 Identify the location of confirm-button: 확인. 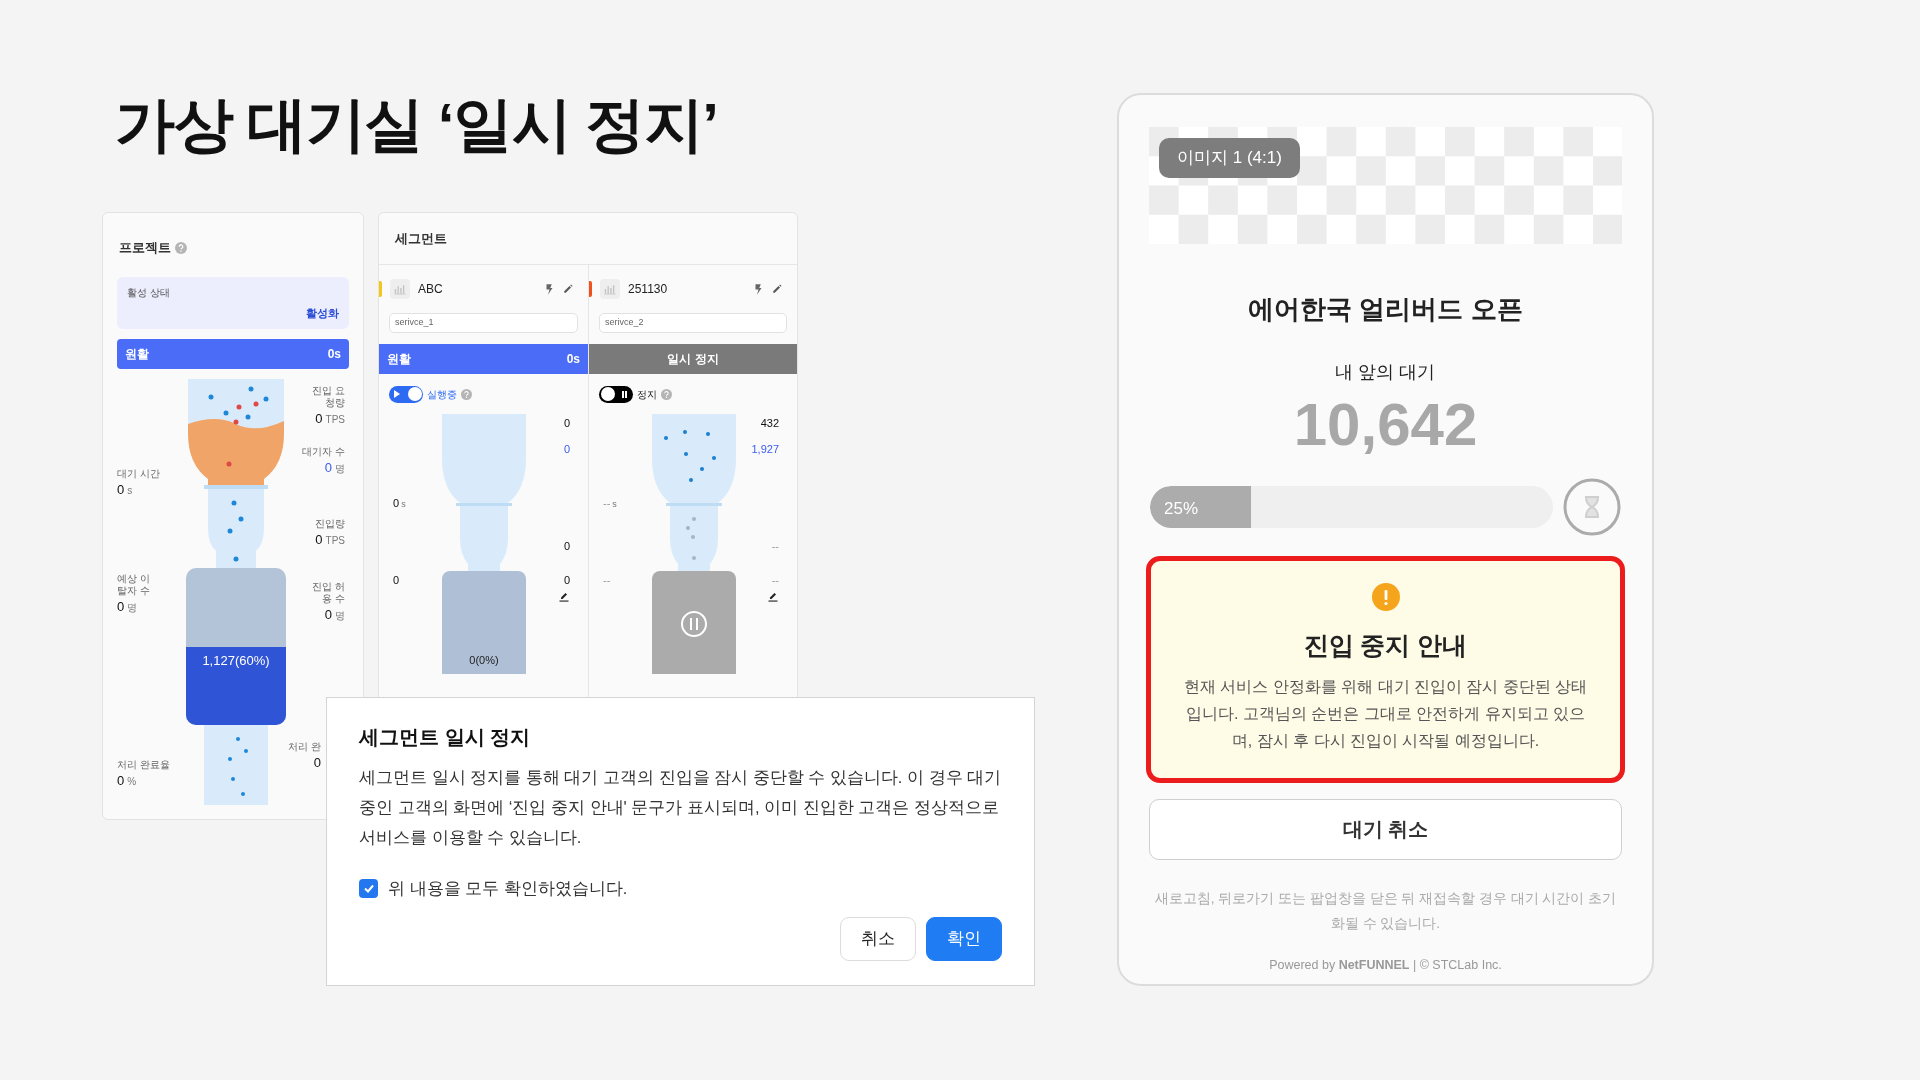
(964, 938).